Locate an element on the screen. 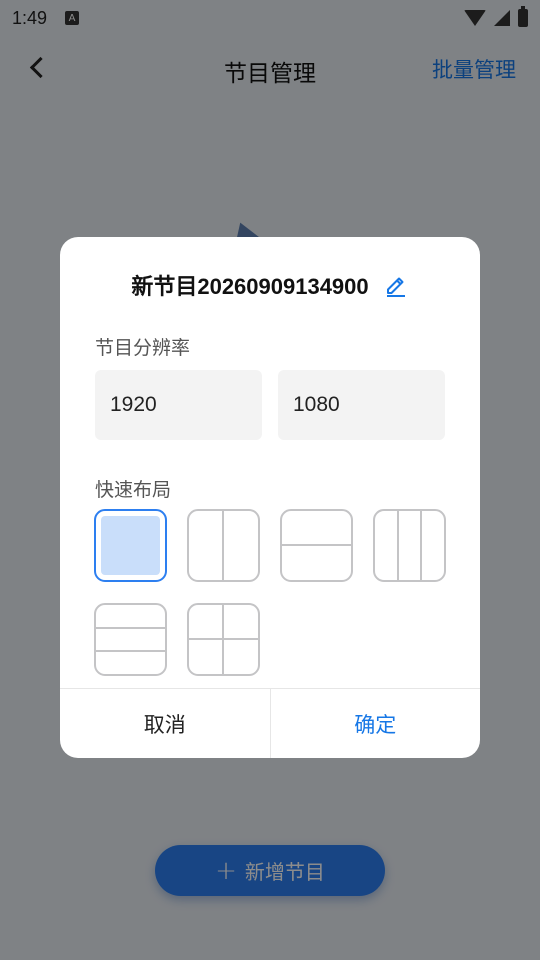  quick-layout-label: 快速布局 is located at coordinates (133, 490).